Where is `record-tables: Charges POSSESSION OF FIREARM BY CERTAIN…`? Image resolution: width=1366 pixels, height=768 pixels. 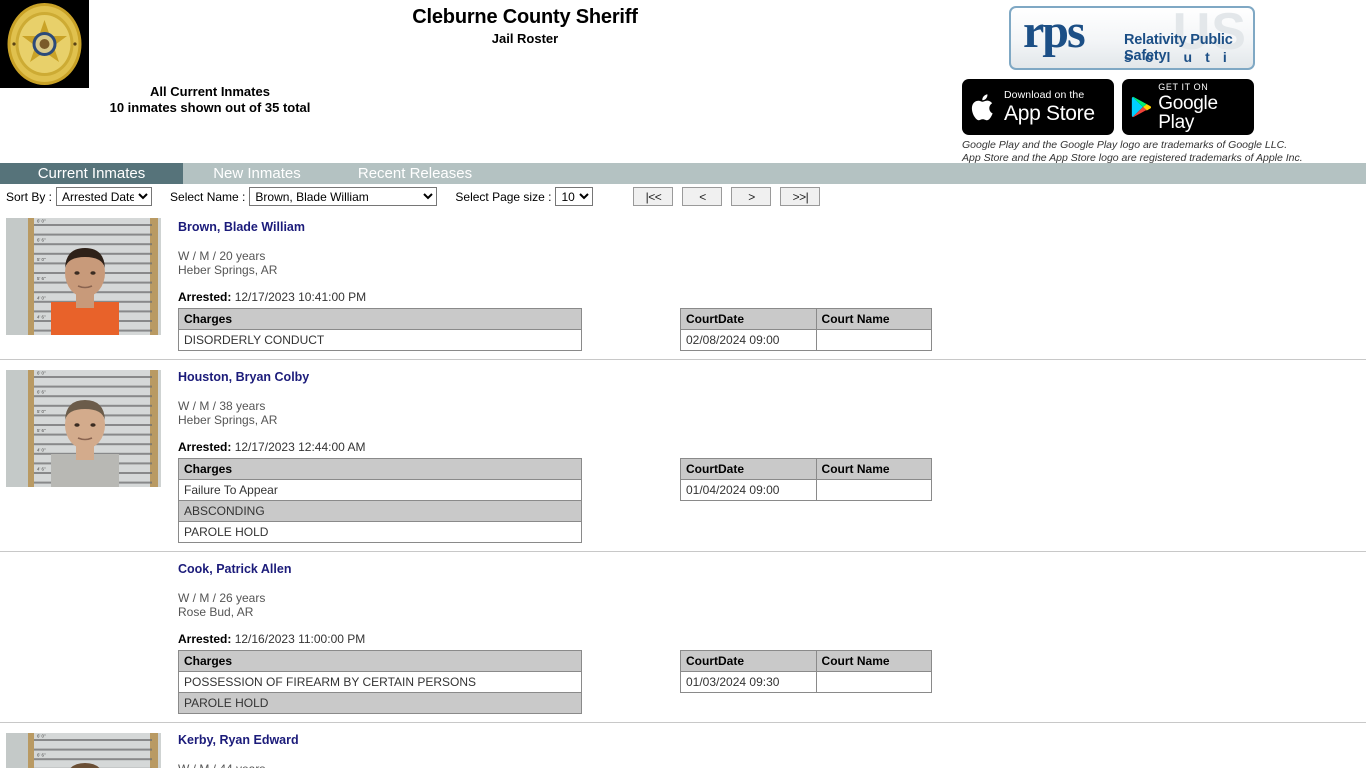
record-tables: Charges POSSESSION OF FIREARM BY CERTAIN… is located at coordinates (772, 682).